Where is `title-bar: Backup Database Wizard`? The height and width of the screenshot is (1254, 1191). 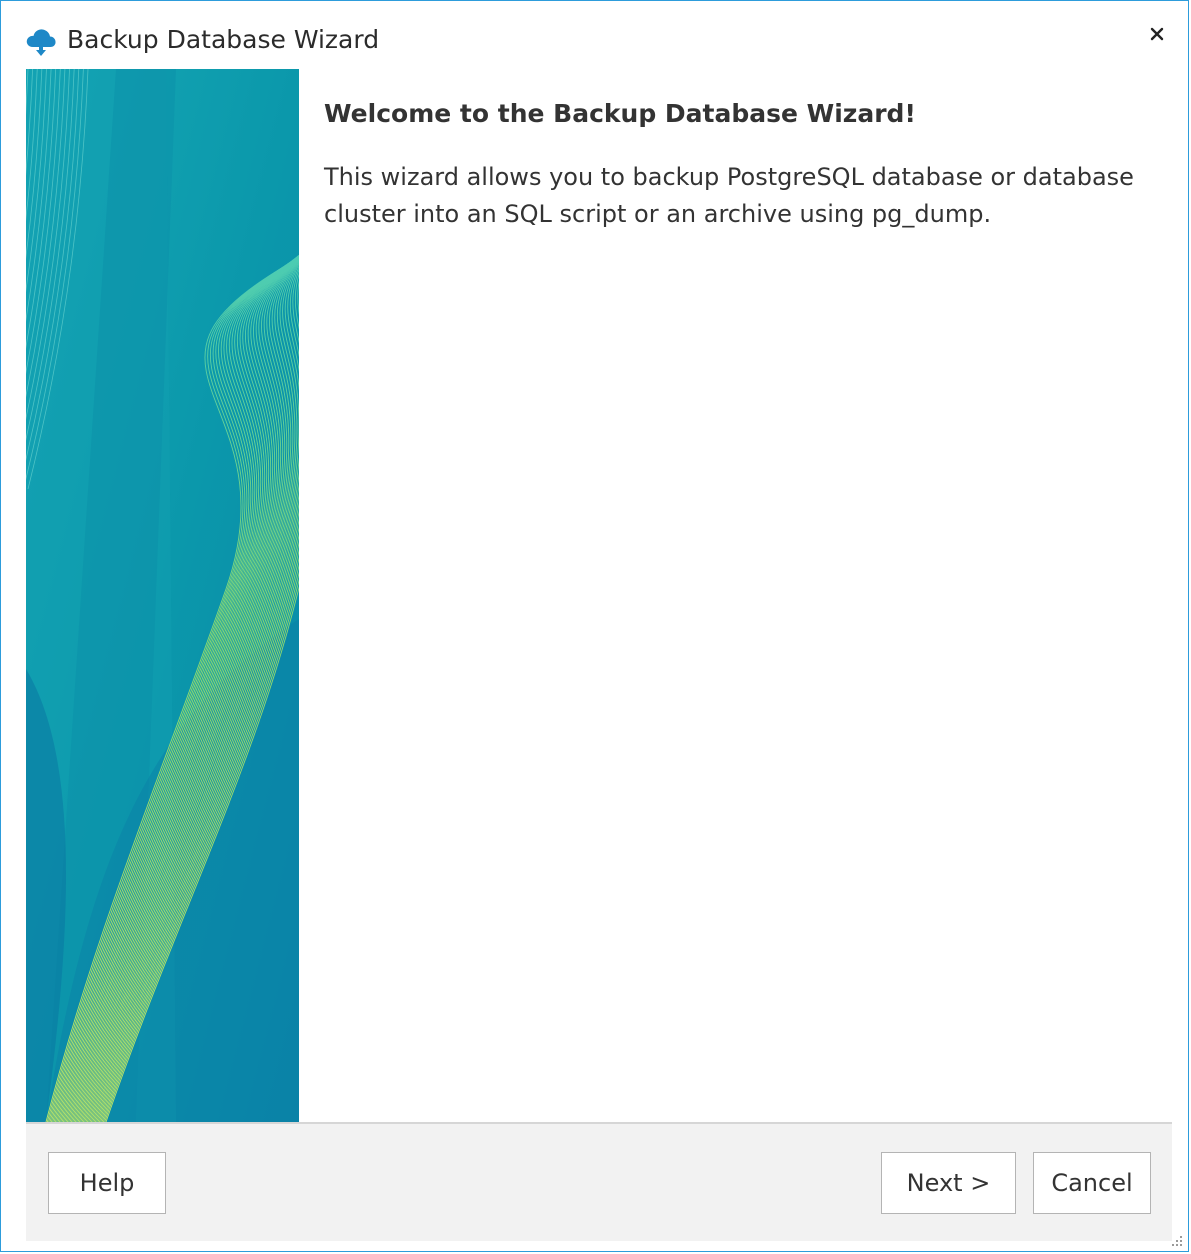 title-bar: Backup Database Wizard is located at coordinates (594, 35).